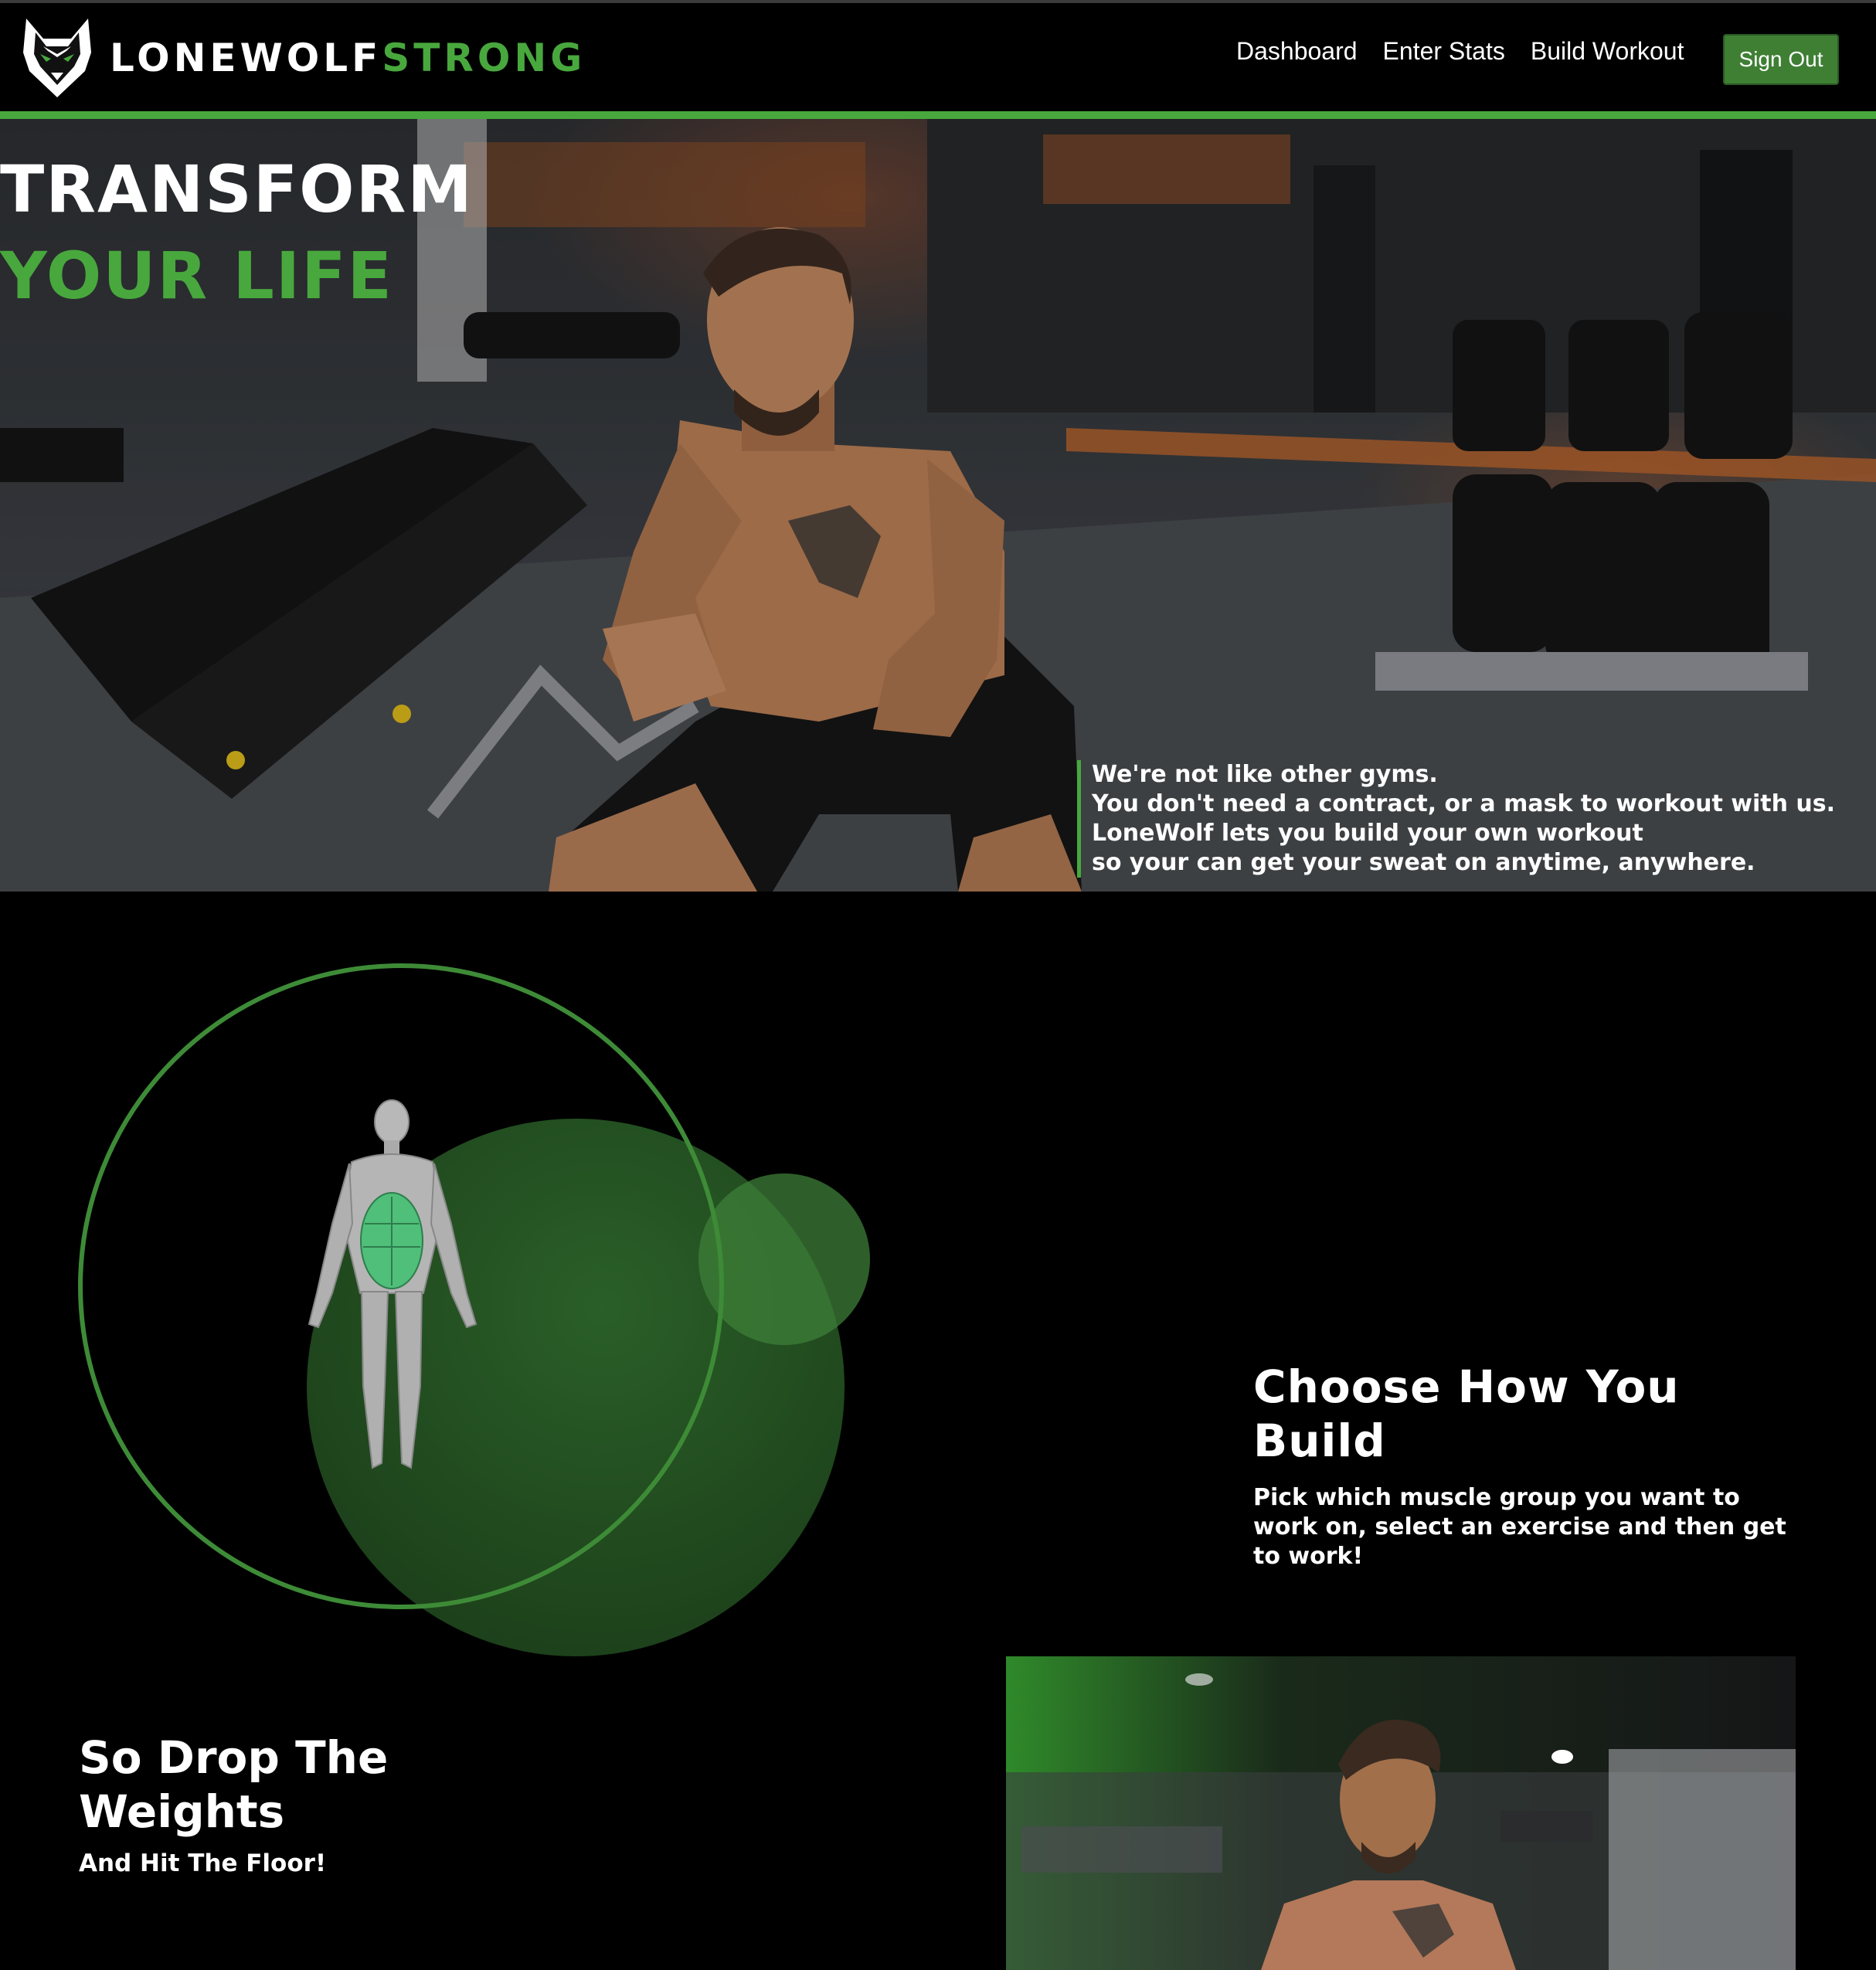  What do you see at coordinates (1467, 1413) in the screenshot?
I see `choose-title: Choose How You Build` at bounding box center [1467, 1413].